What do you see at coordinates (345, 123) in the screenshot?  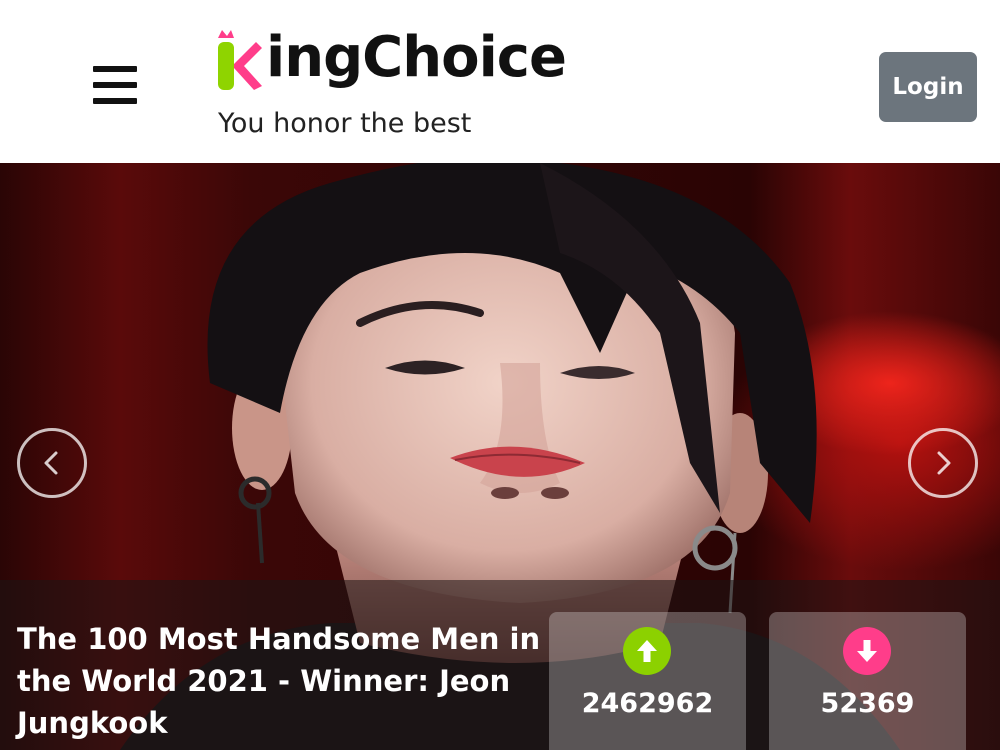 I see `tagline: You honor the best` at bounding box center [345, 123].